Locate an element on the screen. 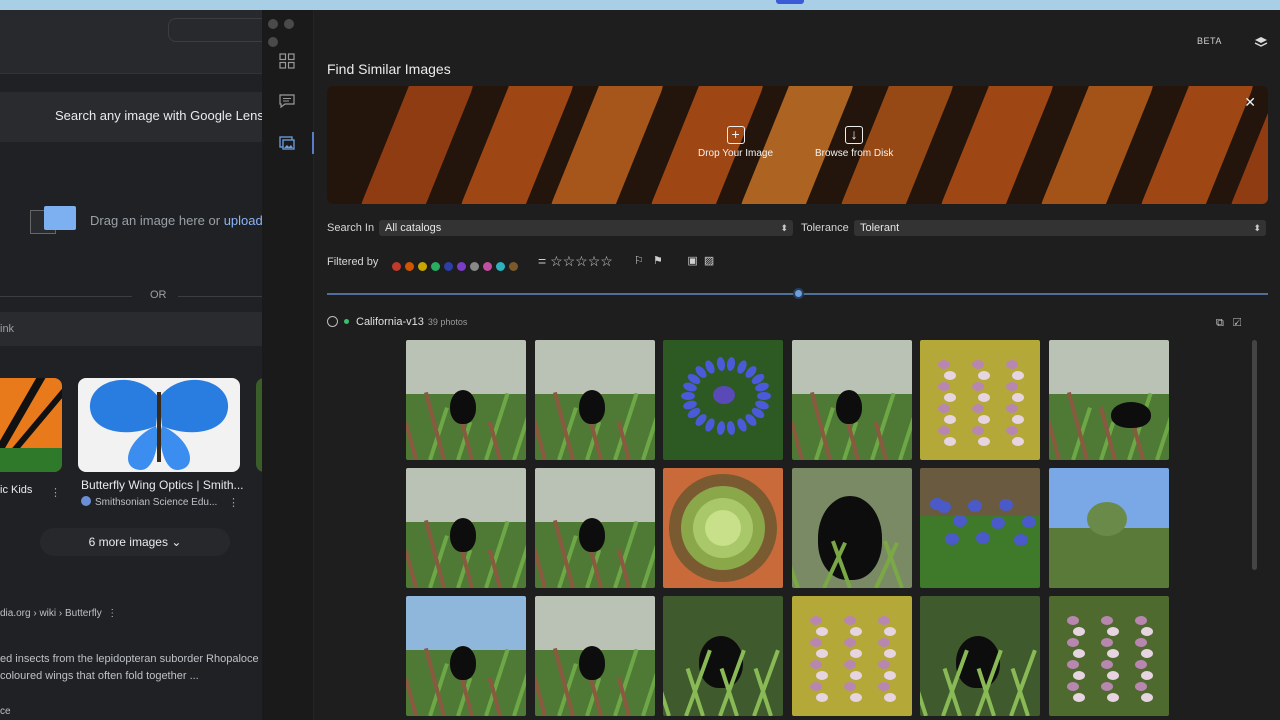  more-images-button: 6 more images ⌄ is located at coordinates (135, 542).